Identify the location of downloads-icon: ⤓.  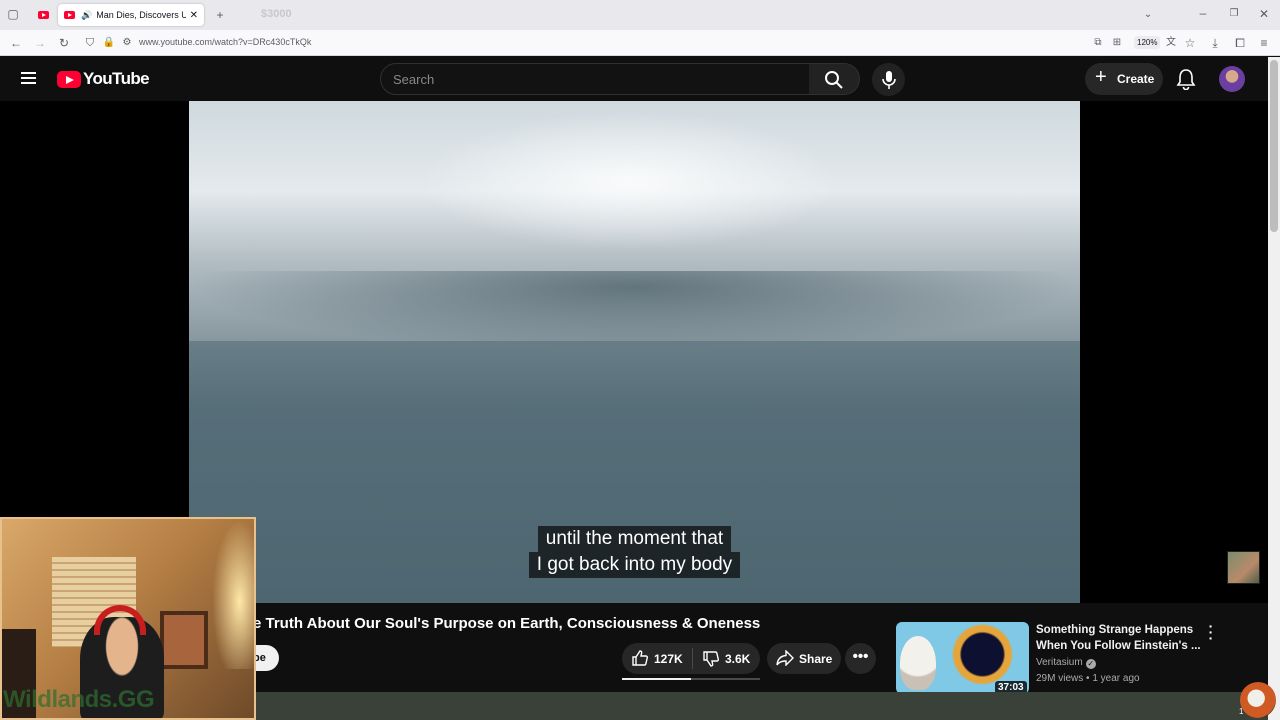
(1215, 43).